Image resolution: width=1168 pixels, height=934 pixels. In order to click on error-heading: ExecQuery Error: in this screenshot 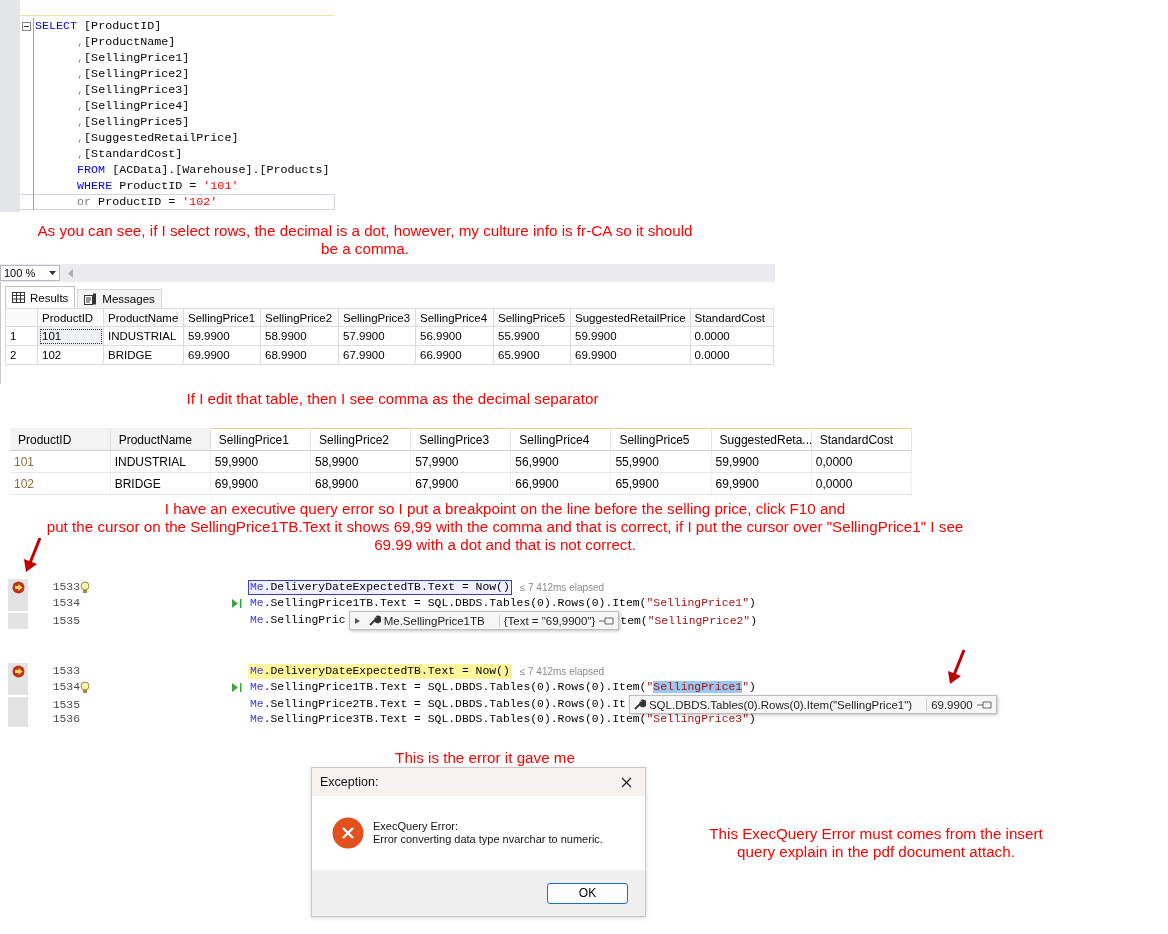, I will do `click(416, 826)`.